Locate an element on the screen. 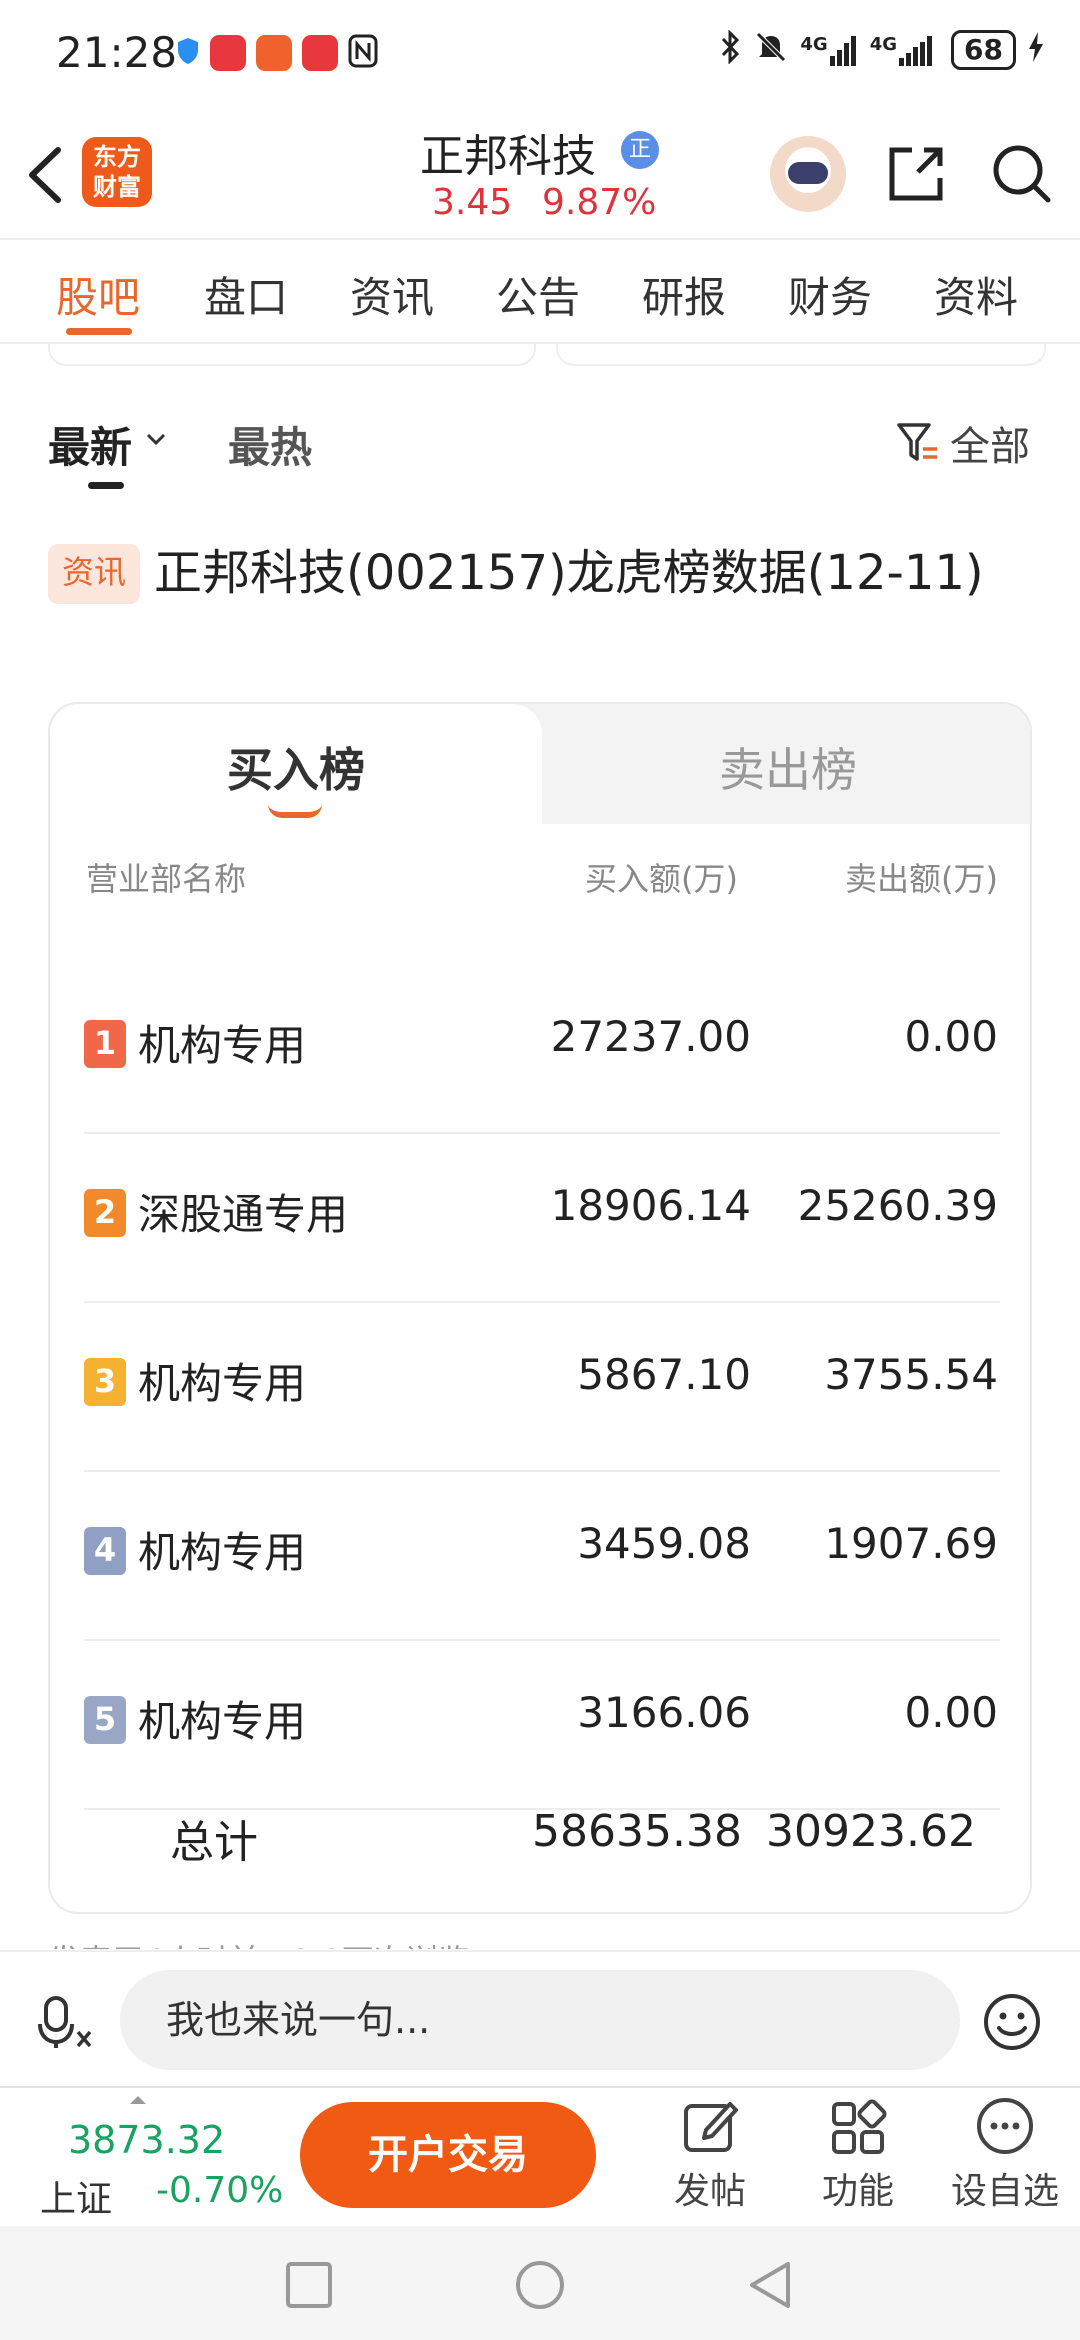  column-header: 买入额(万) is located at coordinates (661, 879).